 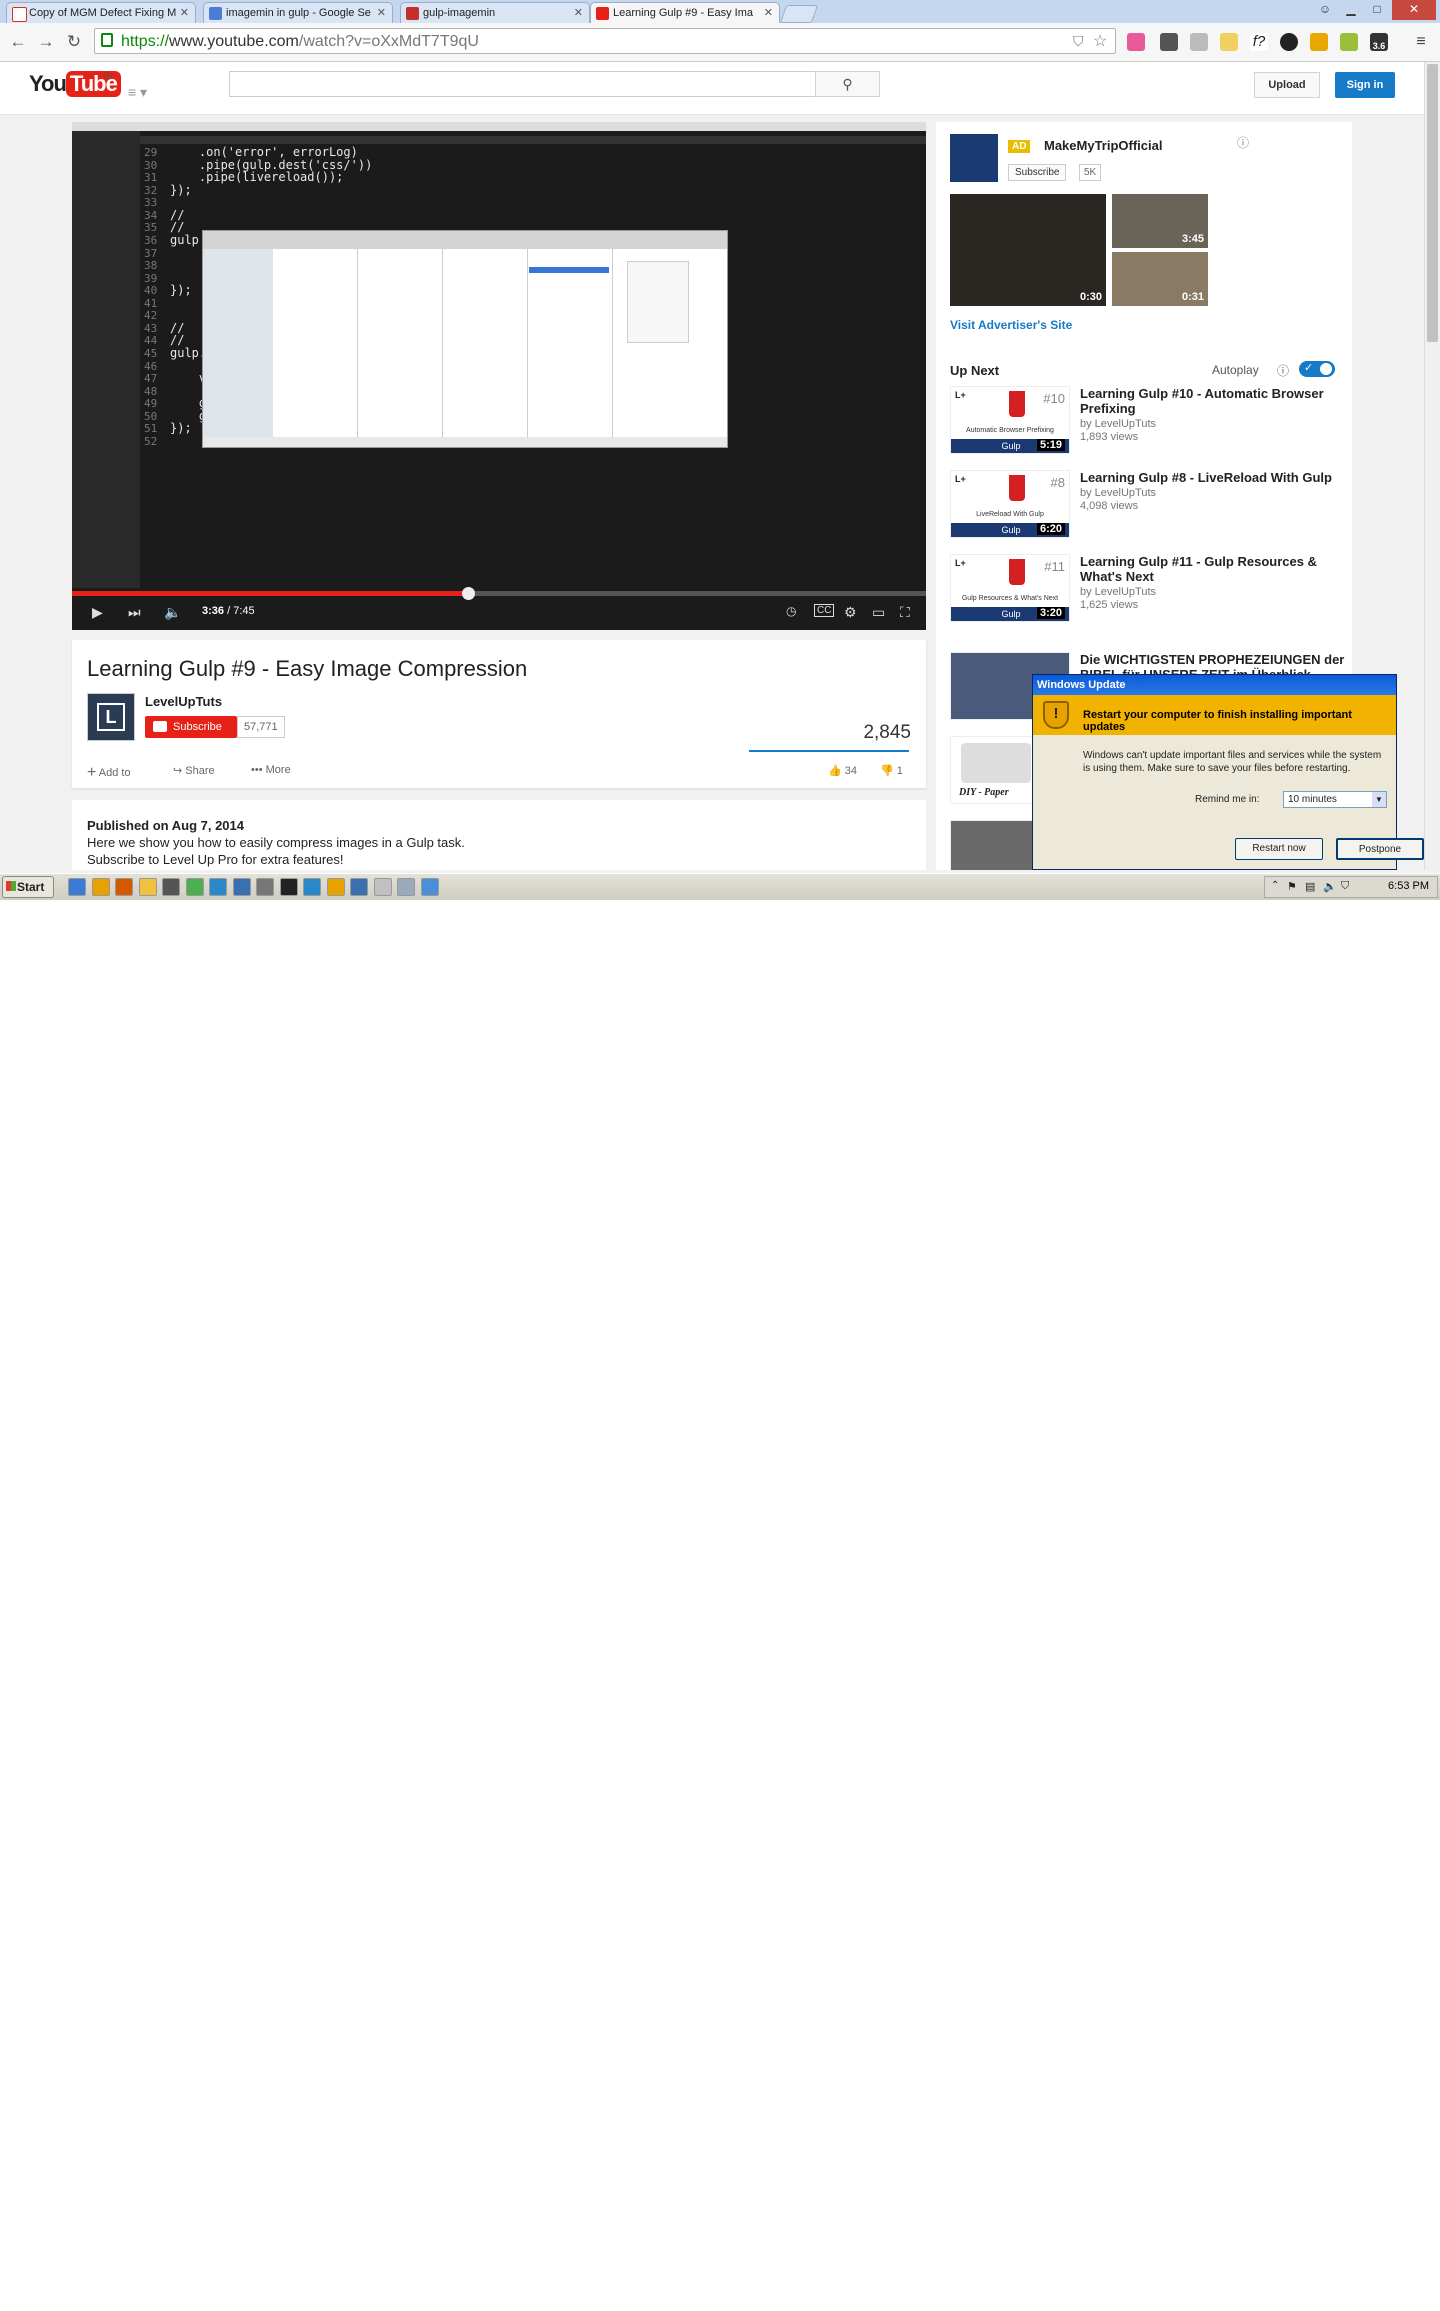 I want to click on ad-video-thumbnail: 0:31, so click(x=1160, y=279).